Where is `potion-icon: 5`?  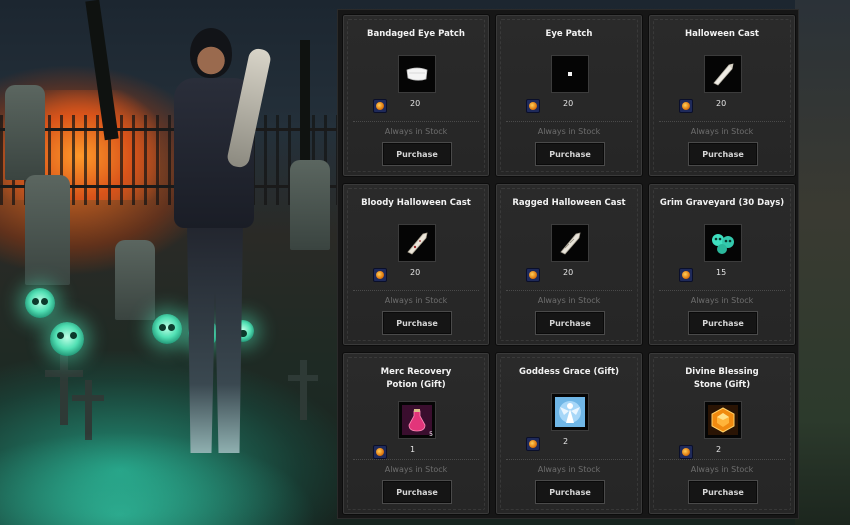 potion-icon: 5 is located at coordinates (417, 420).